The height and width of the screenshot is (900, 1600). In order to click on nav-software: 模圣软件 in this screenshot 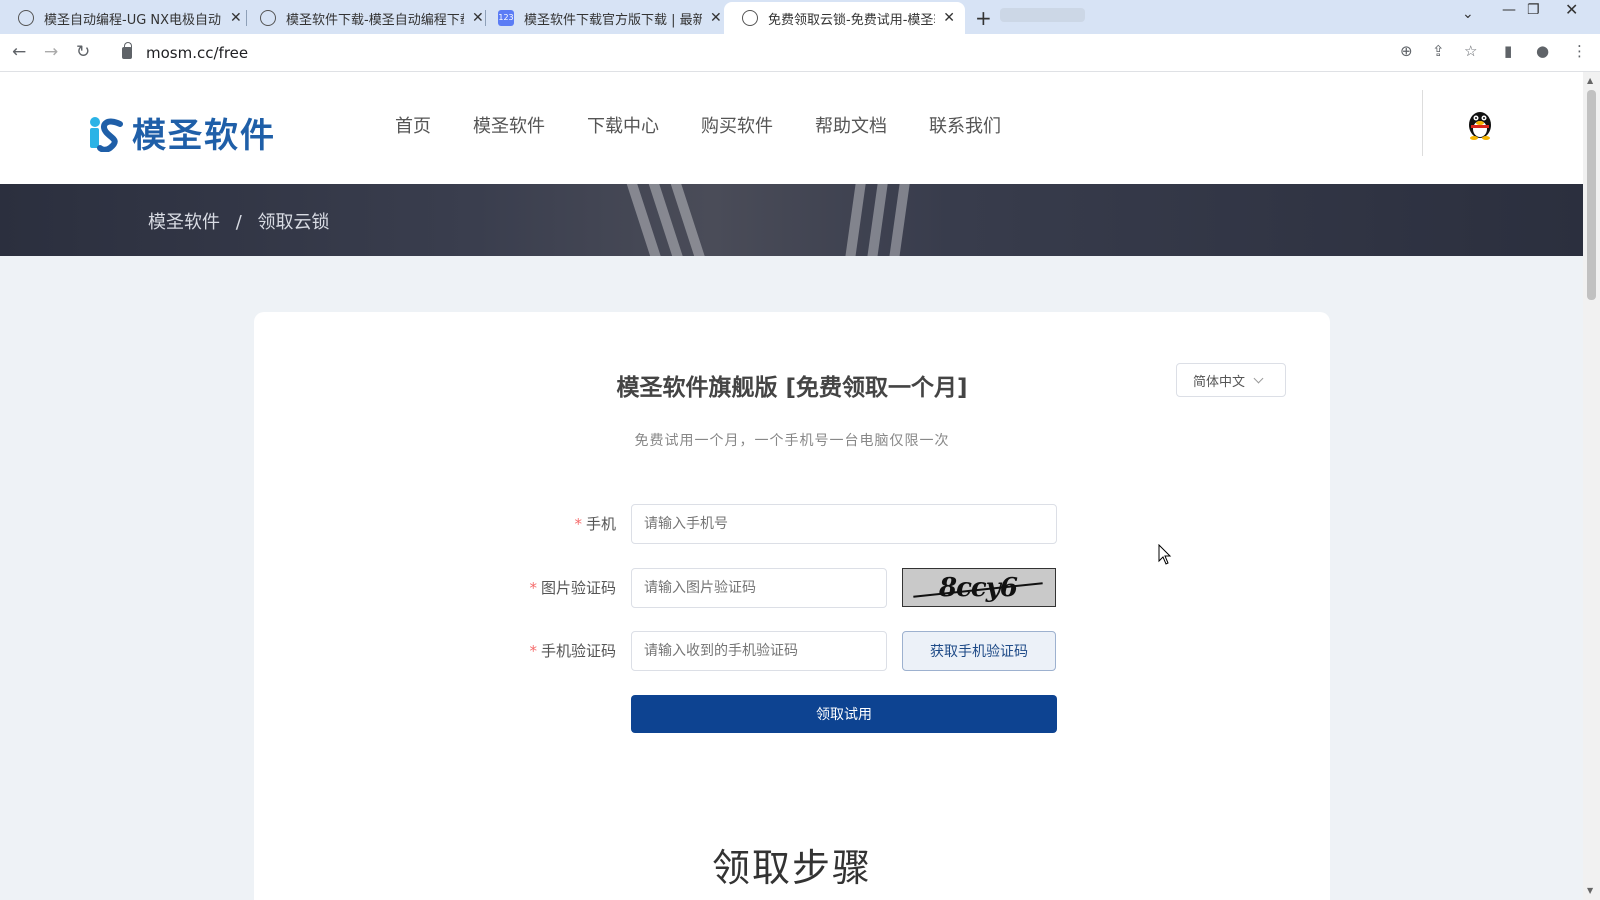, I will do `click(509, 125)`.